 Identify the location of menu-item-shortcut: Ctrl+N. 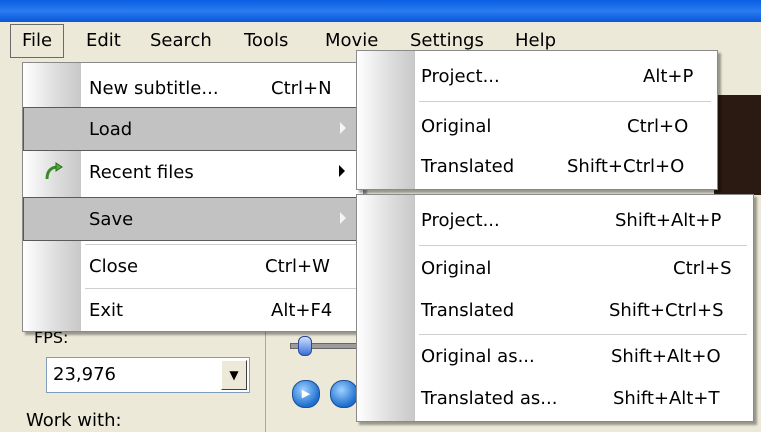
(301, 88).